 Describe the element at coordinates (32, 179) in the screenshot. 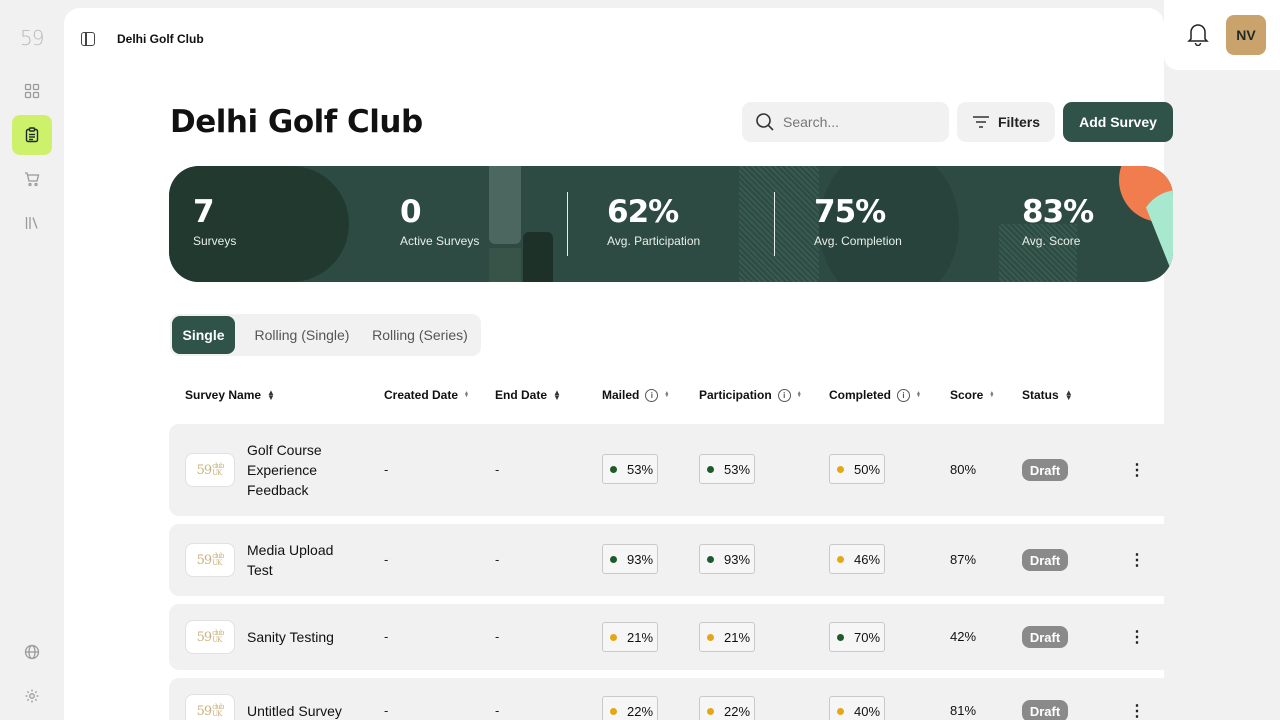

I see `cart-icon` at that location.